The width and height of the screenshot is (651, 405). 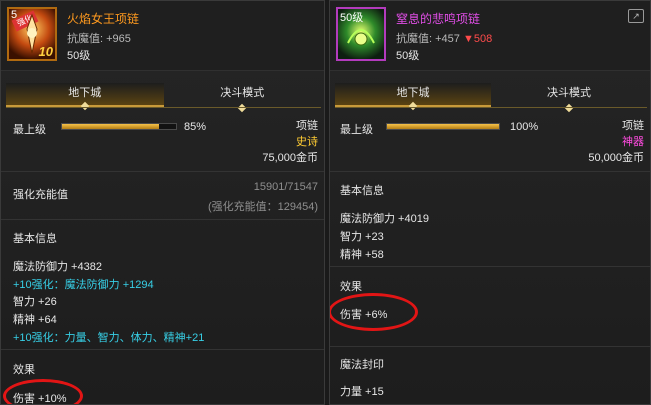 I want to click on seal-stat: 力量 +15, so click(x=362, y=392).